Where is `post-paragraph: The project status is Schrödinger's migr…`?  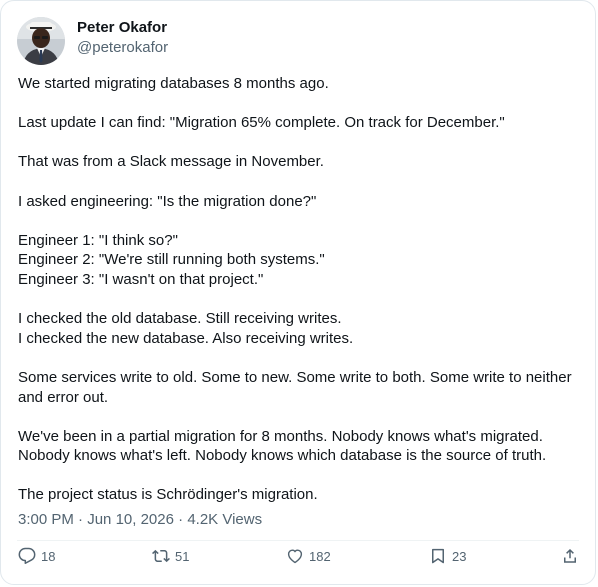
post-paragraph: The project status is Schrödinger's migr… is located at coordinates (168, 495).